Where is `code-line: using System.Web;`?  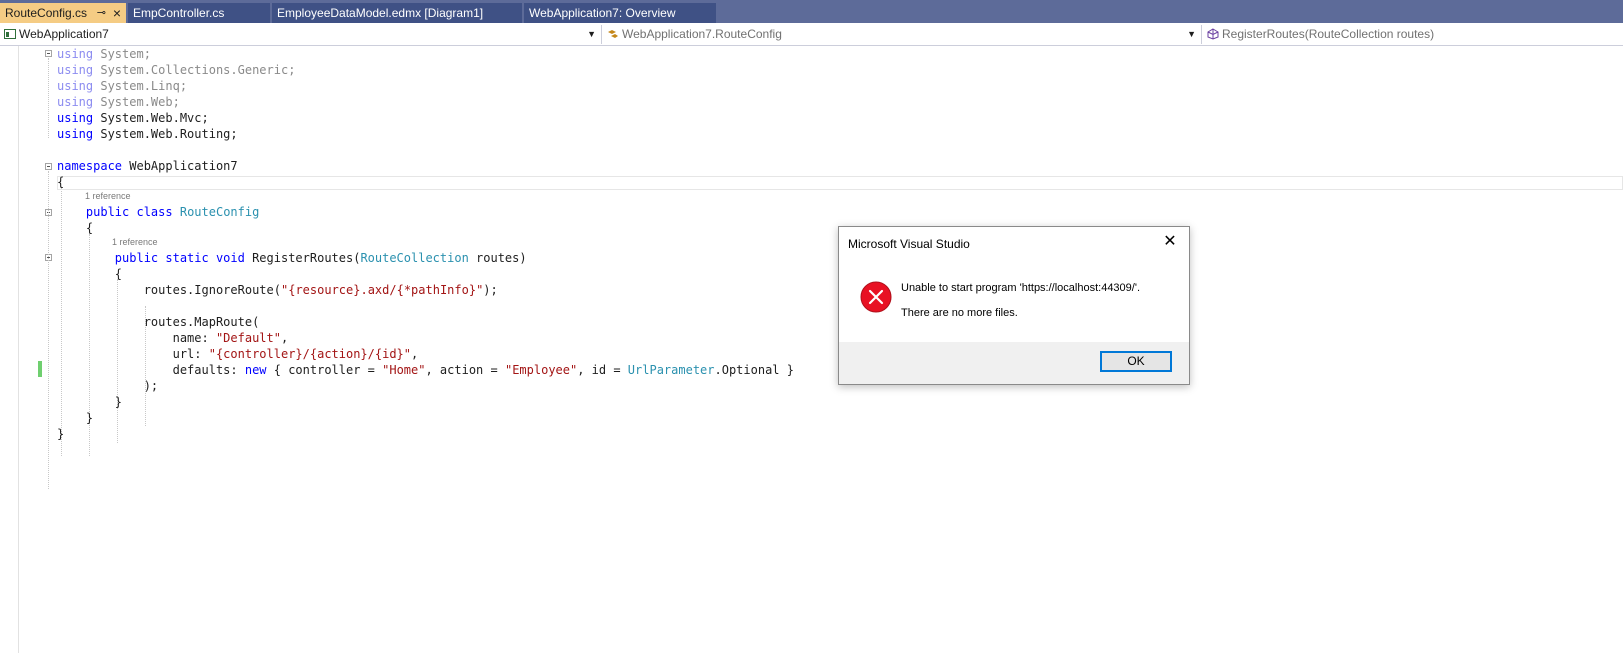 code-line: using System.Web; is located at coordinates (118, 102).